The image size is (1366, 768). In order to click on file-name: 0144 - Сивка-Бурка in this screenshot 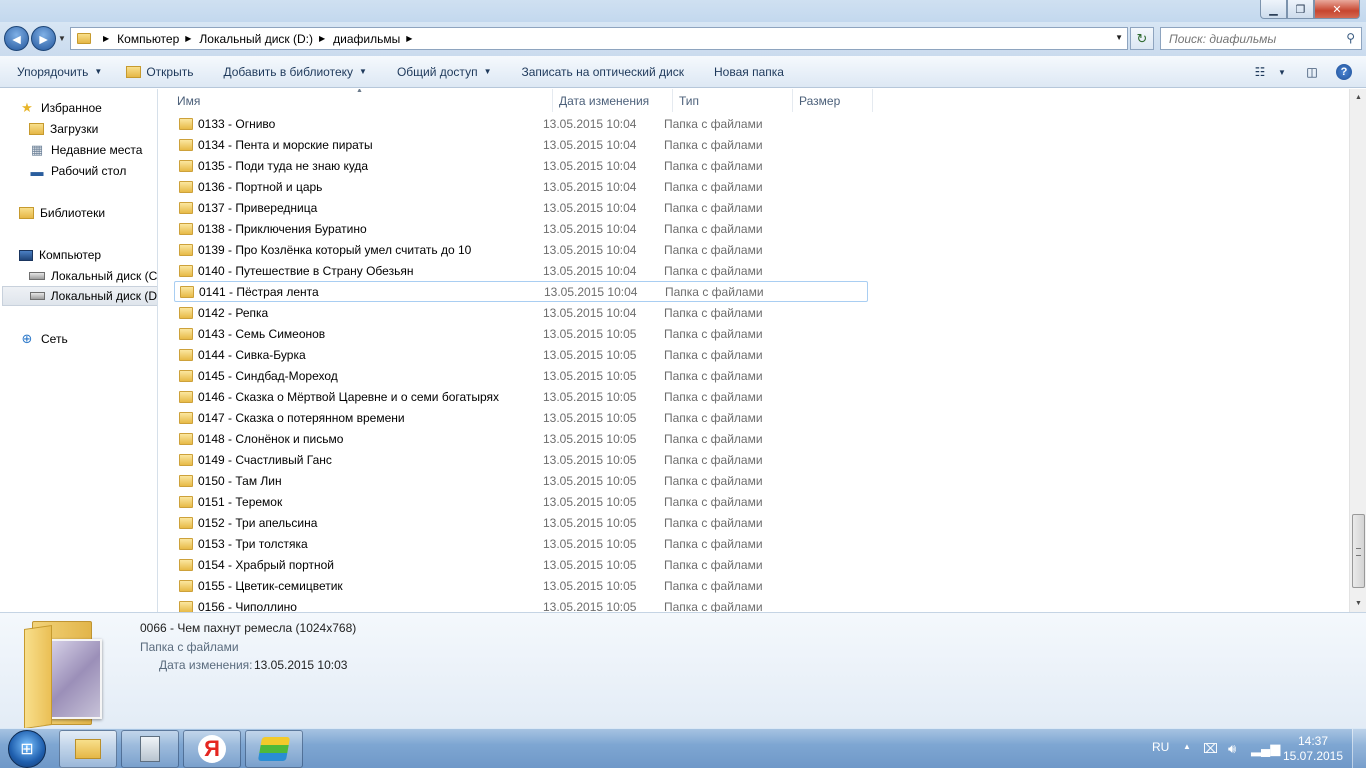, I will do `click(252, 354)`.